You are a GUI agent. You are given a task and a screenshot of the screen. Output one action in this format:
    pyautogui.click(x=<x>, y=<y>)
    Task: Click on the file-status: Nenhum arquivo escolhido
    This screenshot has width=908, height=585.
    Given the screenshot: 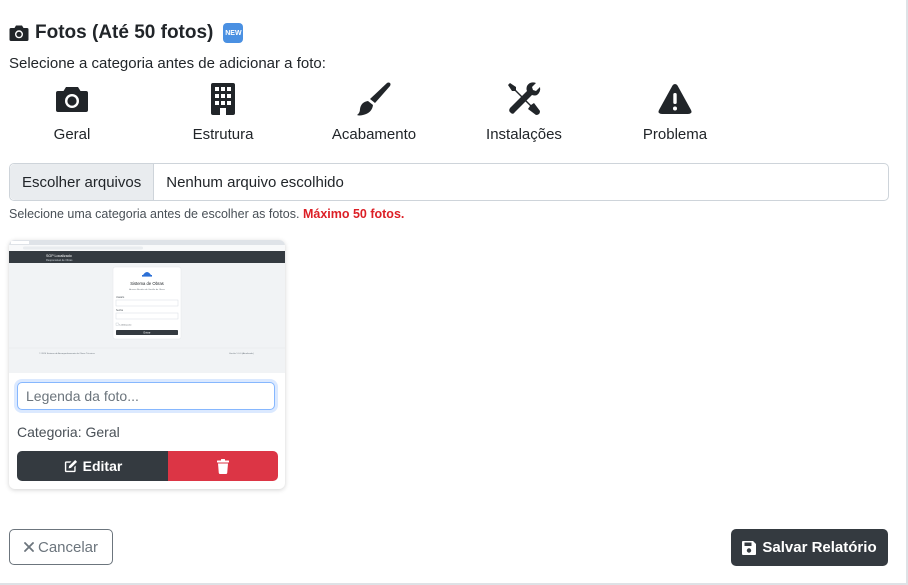 What is the action you would take?
    pyautogui.click(x=255, y=182)
    